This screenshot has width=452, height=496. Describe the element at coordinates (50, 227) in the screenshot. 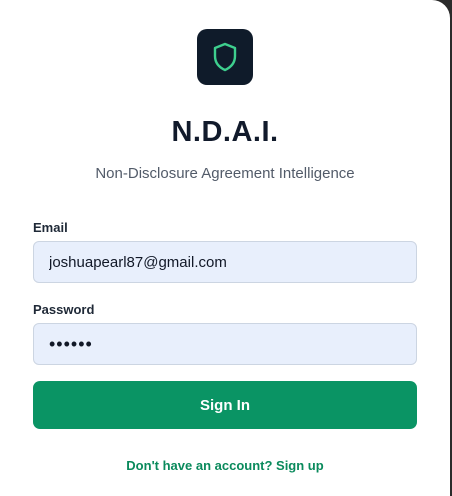

I see `email-label: Email` at that location.